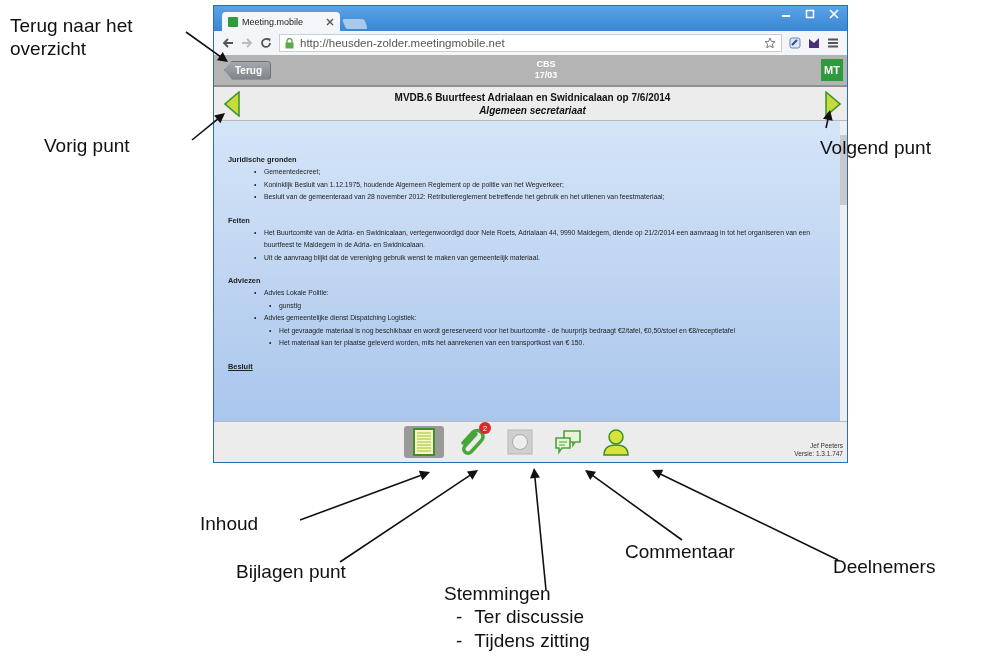 This screenshot has width=1002, height=656. Describe the element at coordinates (546, 75) in the screenshot. I see `meeting-date: 17/03` at that location.